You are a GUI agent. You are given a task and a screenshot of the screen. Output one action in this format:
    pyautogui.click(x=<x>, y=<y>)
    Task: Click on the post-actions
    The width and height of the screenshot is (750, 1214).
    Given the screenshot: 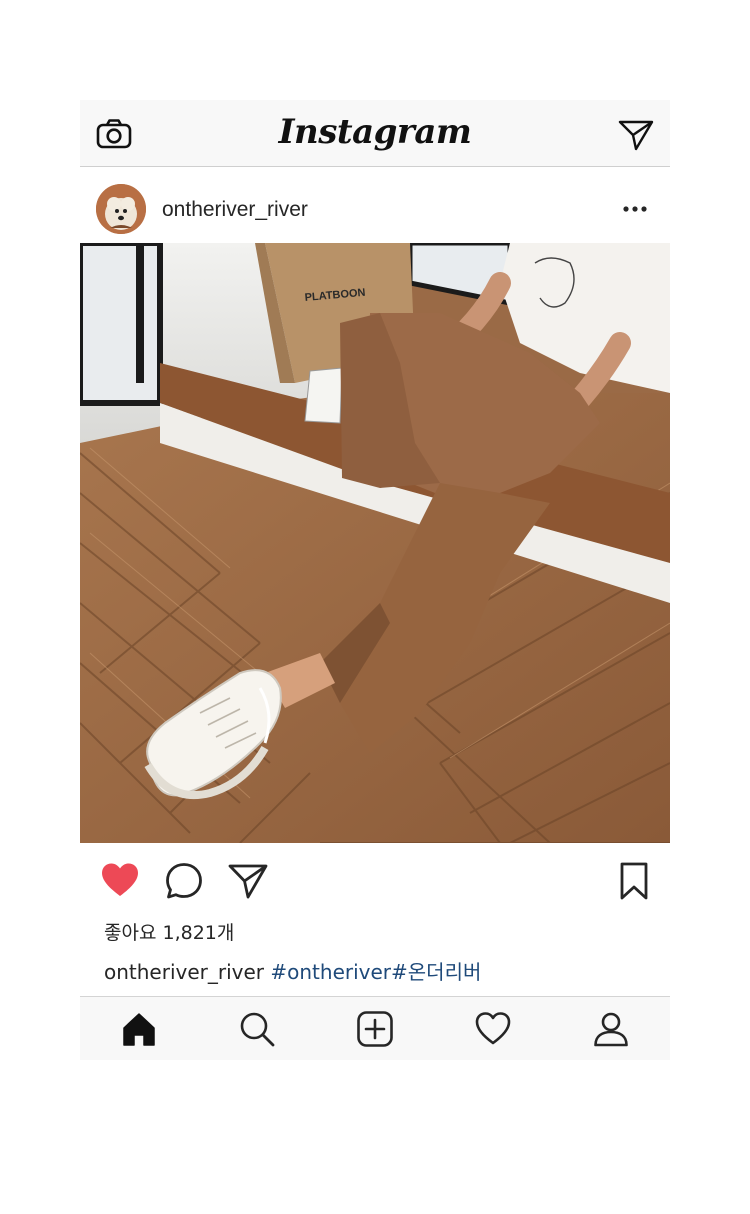 What is the action you would take?
    pyautogui.click(x=375, y=880)
    